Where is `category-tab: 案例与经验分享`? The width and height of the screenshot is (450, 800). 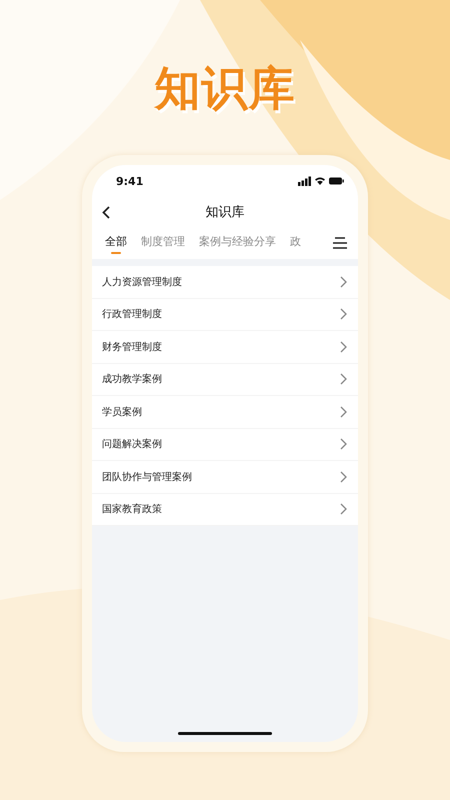
category-tab: 案例与经验分享 is located at coordinates (237, 243).